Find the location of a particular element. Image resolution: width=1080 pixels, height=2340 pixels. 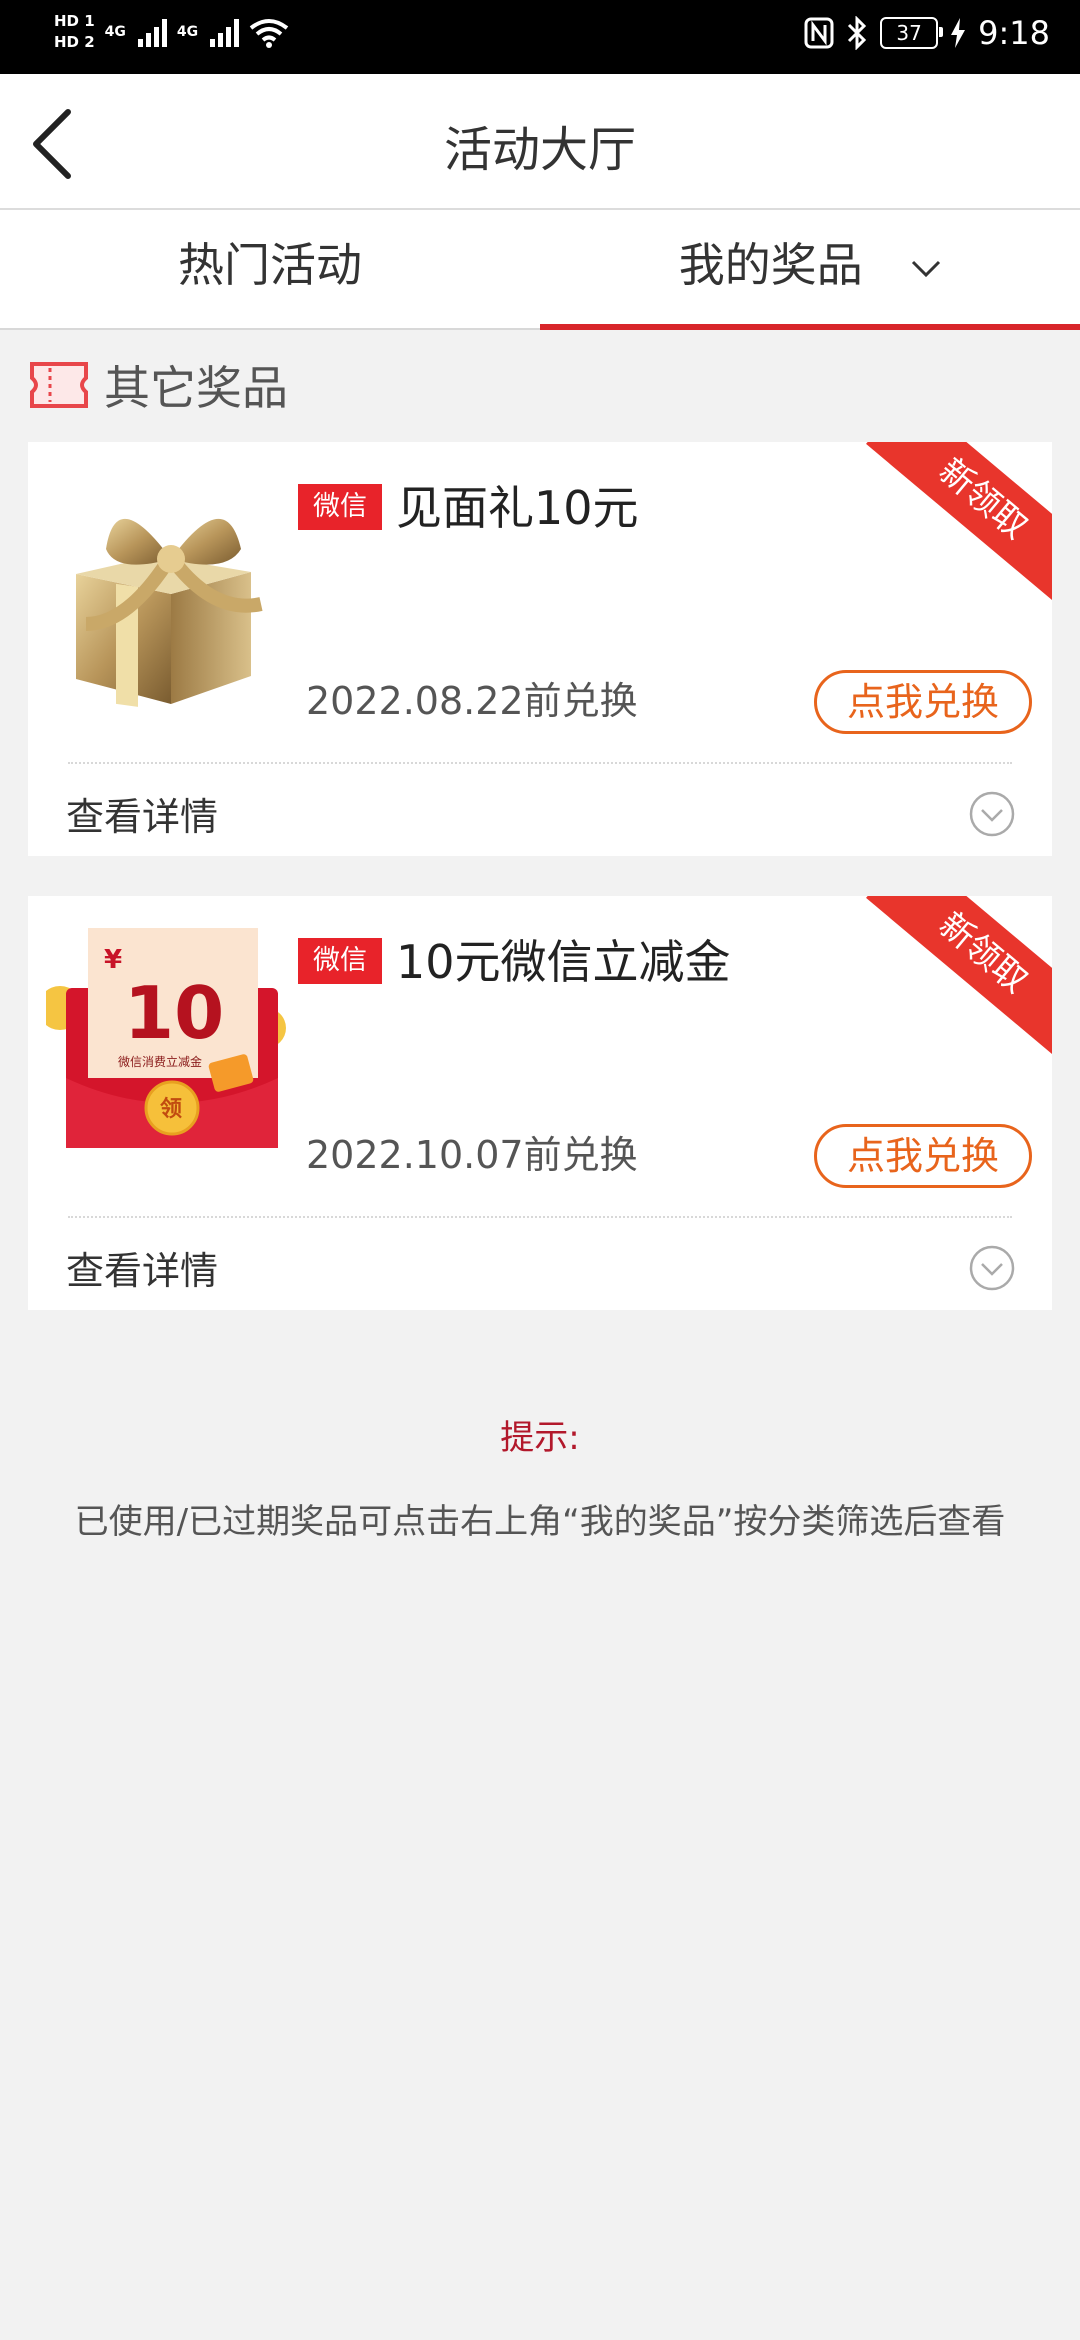

tab-my-prizes: 我的奖品 is located at coordinates (810, 269).